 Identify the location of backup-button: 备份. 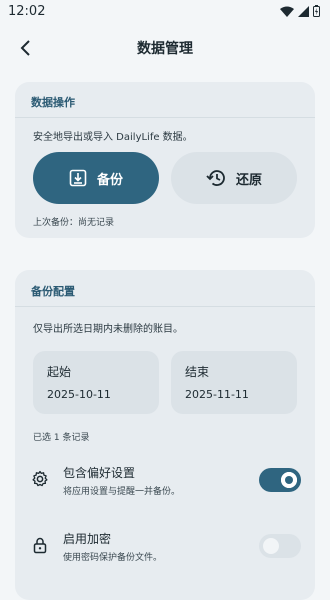
(96, 178).